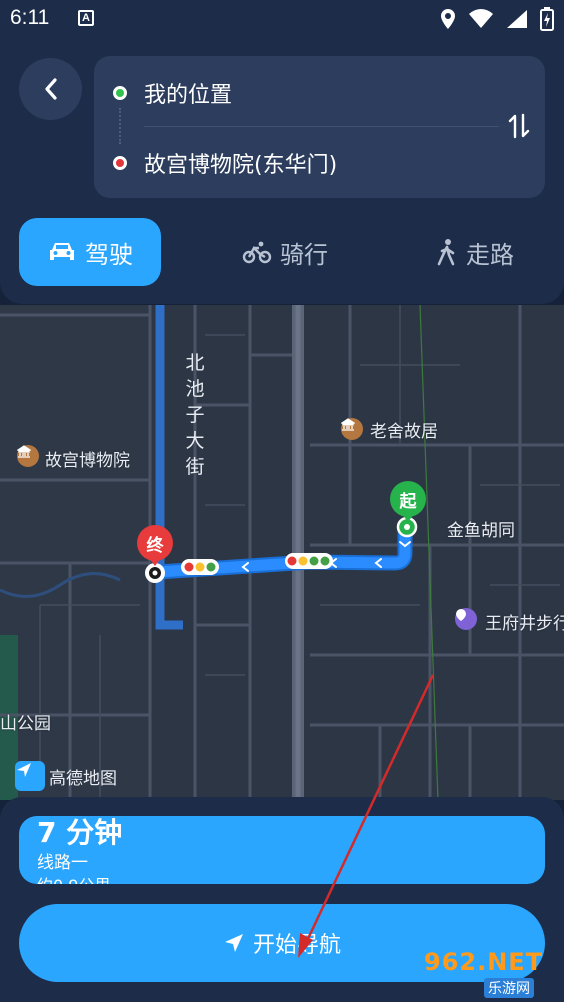  I want to click on tab-drive: 驾驶, so click(90, 252).